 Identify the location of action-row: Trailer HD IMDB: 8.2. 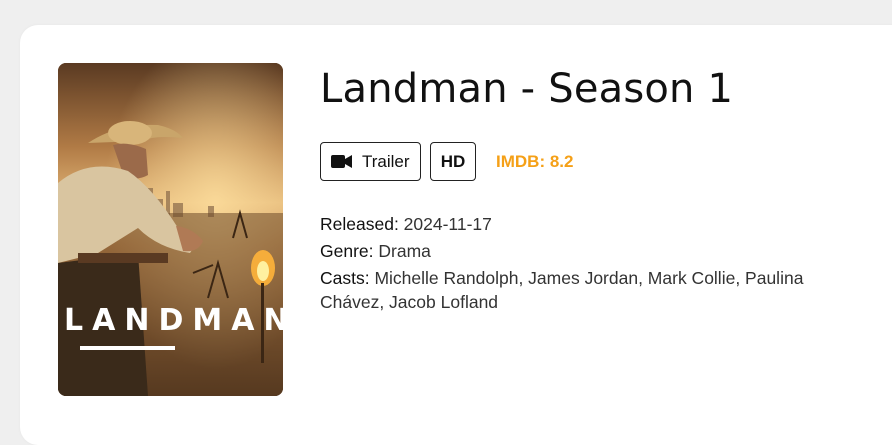
(446, 161).